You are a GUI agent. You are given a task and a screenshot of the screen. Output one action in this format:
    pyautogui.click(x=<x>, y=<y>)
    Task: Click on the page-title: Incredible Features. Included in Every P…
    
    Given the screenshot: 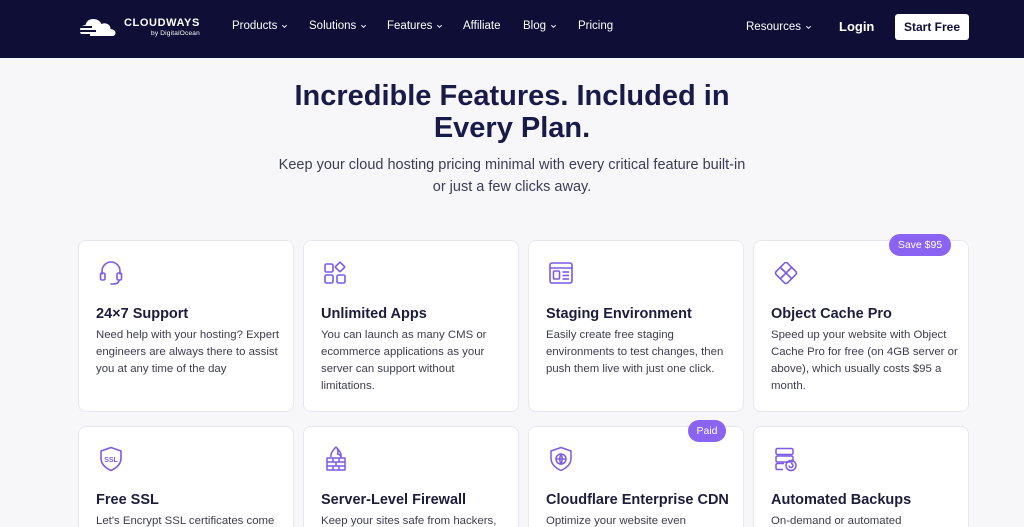 What is the action you would take?
    pyautogui.click(x=512, y=112)
    